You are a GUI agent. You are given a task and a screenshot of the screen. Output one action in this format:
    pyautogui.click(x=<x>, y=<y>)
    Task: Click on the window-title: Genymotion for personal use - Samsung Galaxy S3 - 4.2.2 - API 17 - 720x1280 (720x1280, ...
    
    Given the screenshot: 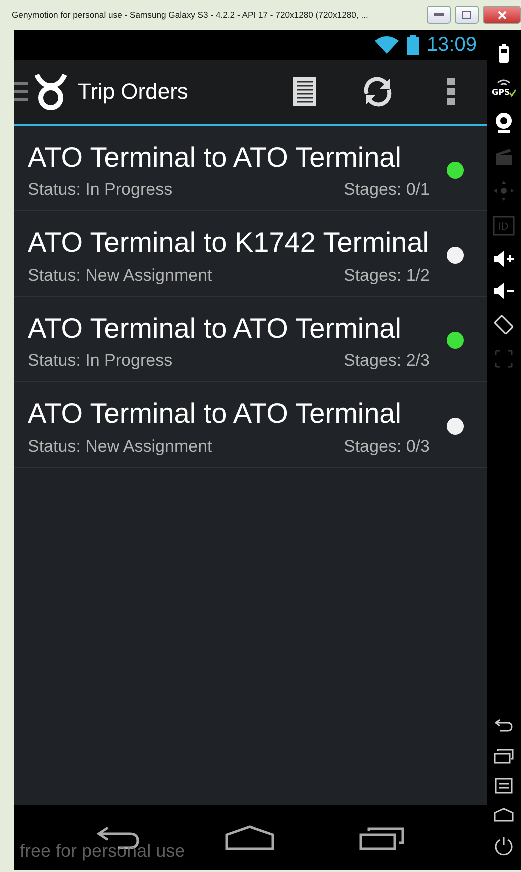 What is the action you would take?
    pyautogui.click(x=191, y=15)
    